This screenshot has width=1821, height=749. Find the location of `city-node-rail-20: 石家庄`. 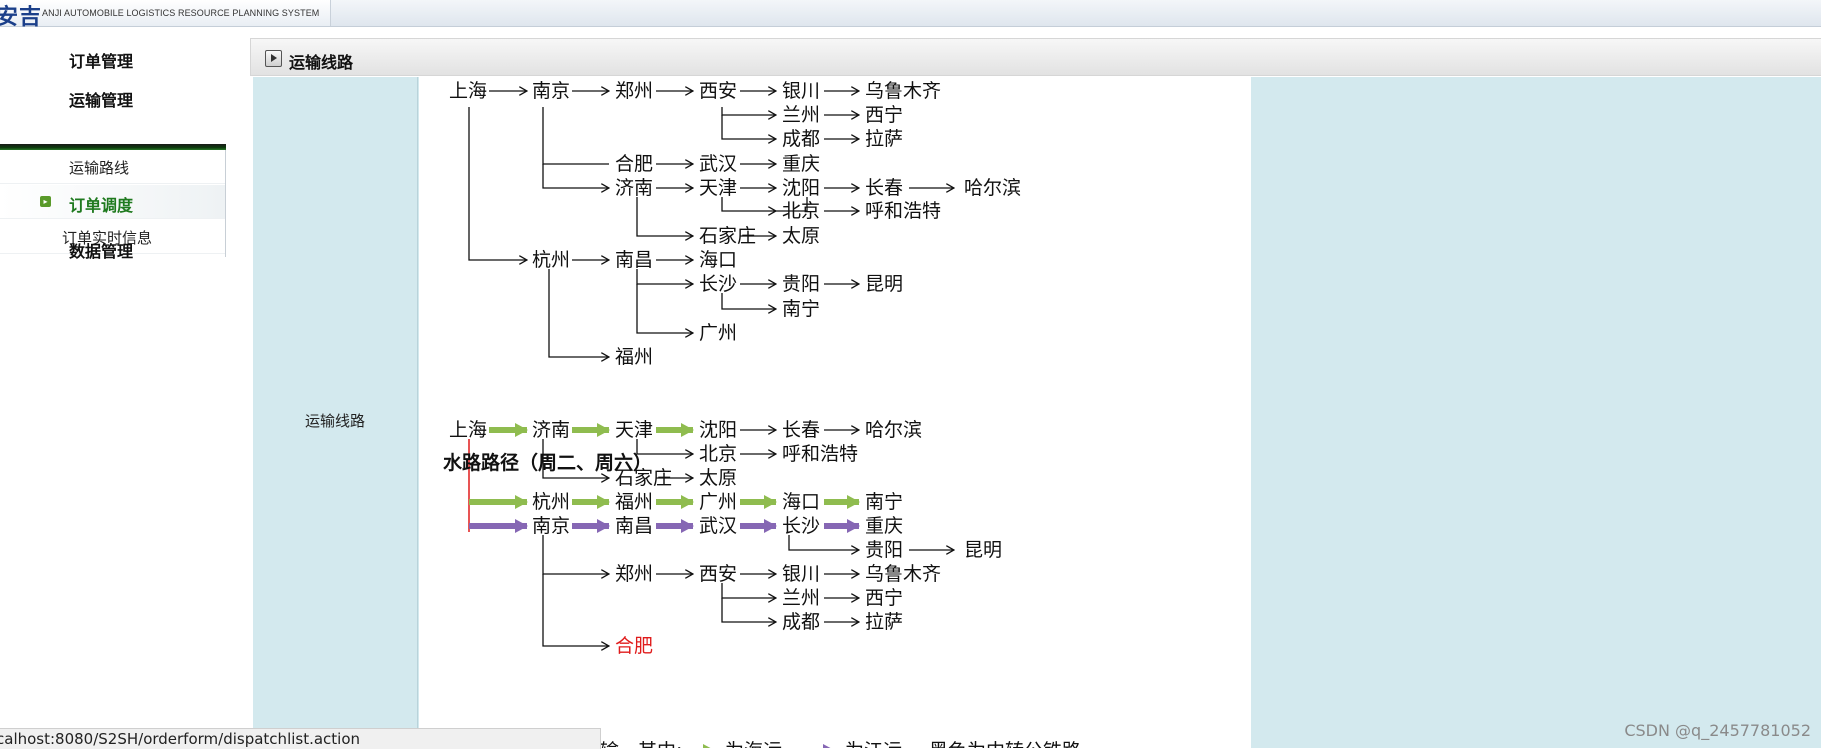

city-node-rail-20: 石家庄 is located at coordinates (727, 236).